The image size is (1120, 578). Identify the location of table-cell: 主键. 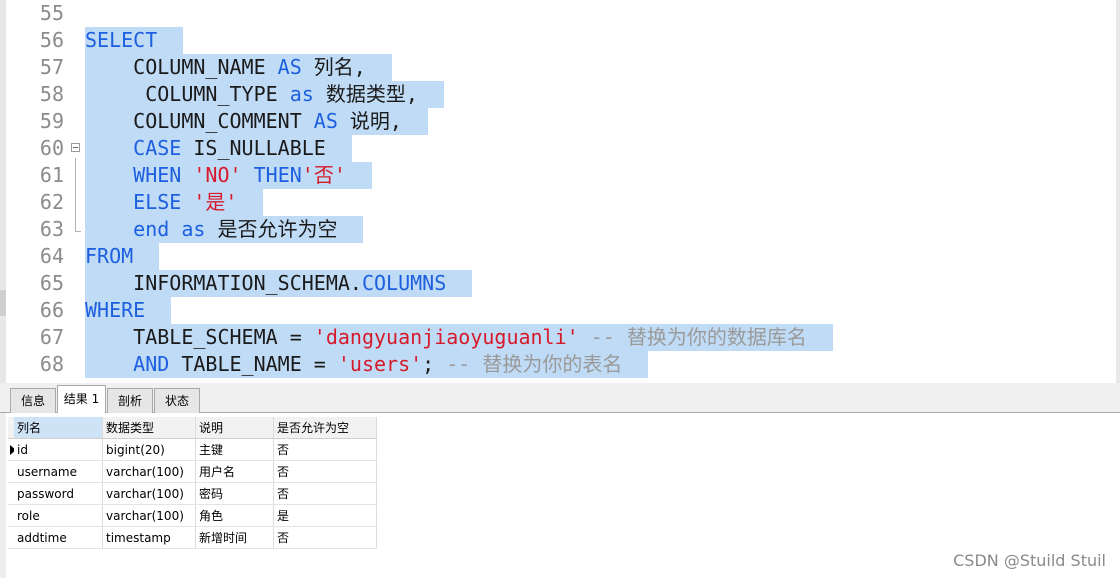
(234, 449).